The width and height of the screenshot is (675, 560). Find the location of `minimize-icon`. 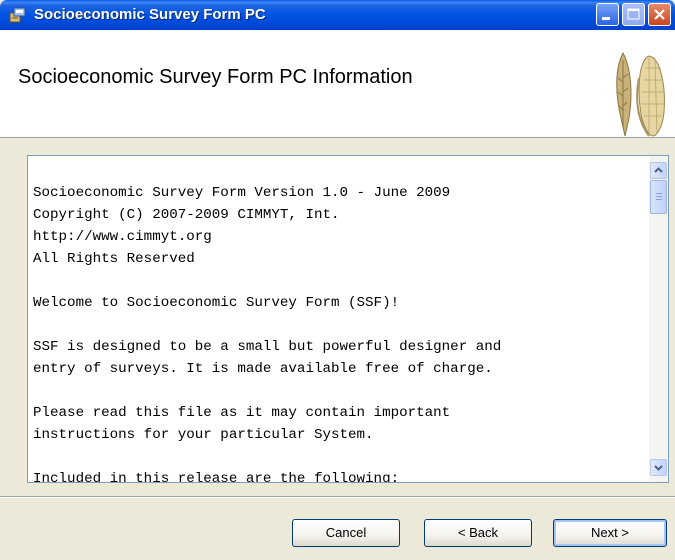

minimize-icon is located at coordinates (606, 18).